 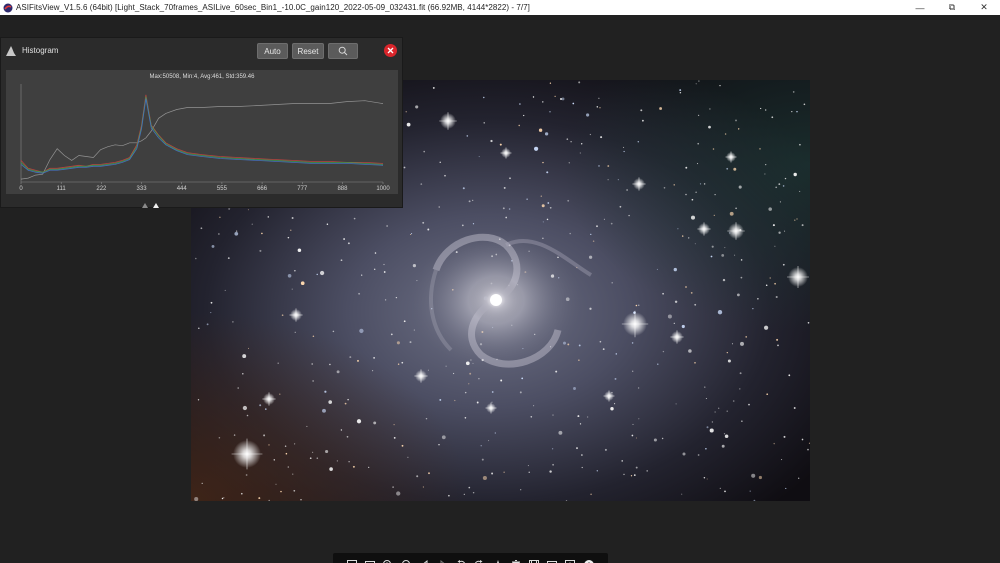 I want to click on next-button, so click(x=443, y=560).